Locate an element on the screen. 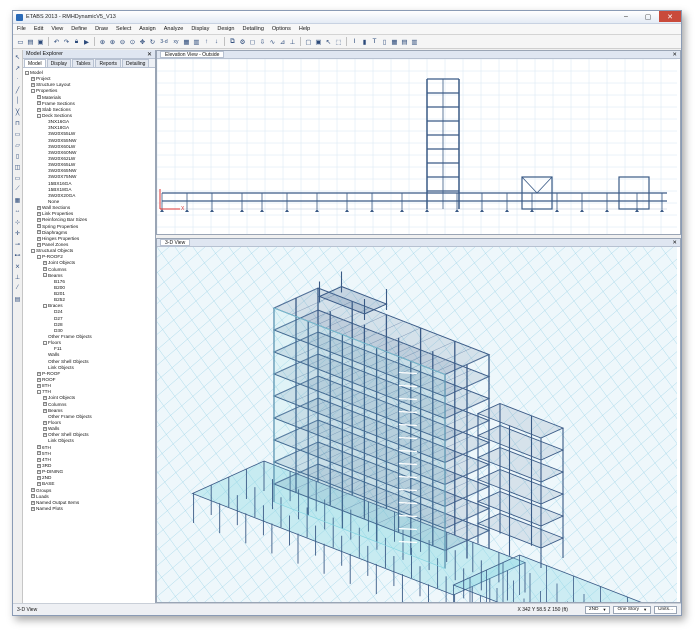 This screenshot has width=700, height=636. zoom-previous-icon: ⊙ is located at coordinates (132, 41).